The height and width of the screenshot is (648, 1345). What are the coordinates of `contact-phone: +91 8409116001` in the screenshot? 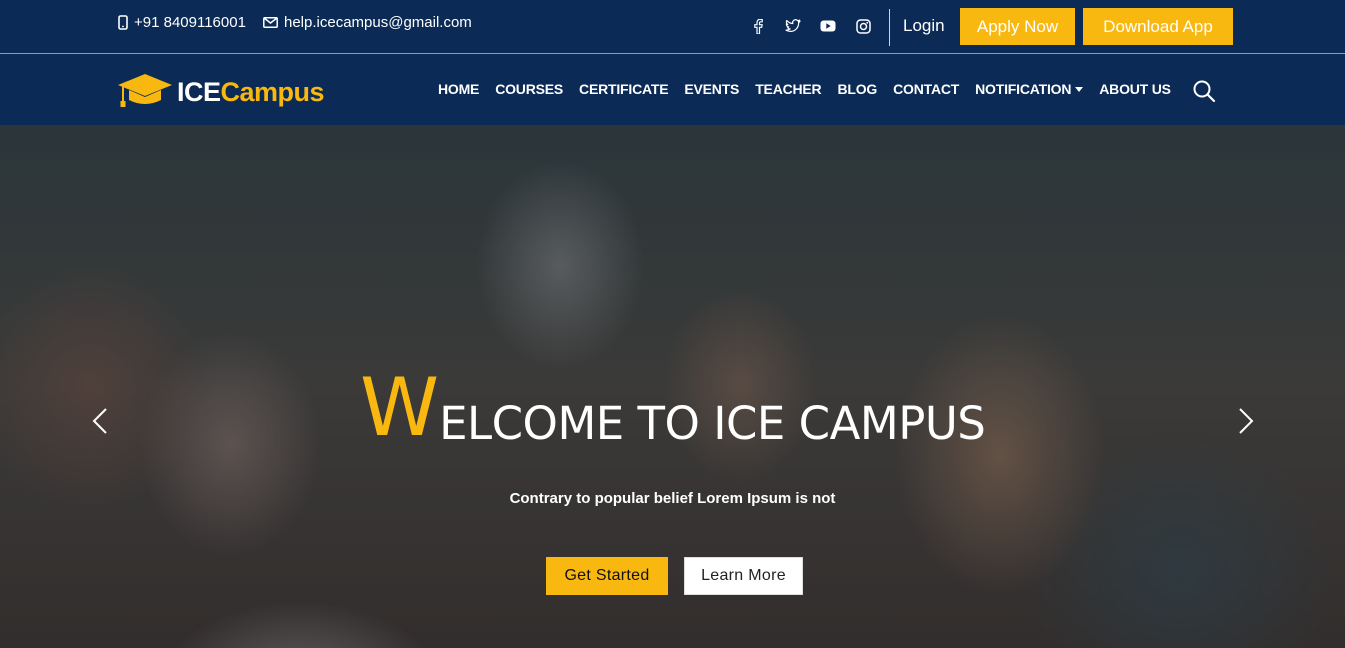 It's located at (182, 22).